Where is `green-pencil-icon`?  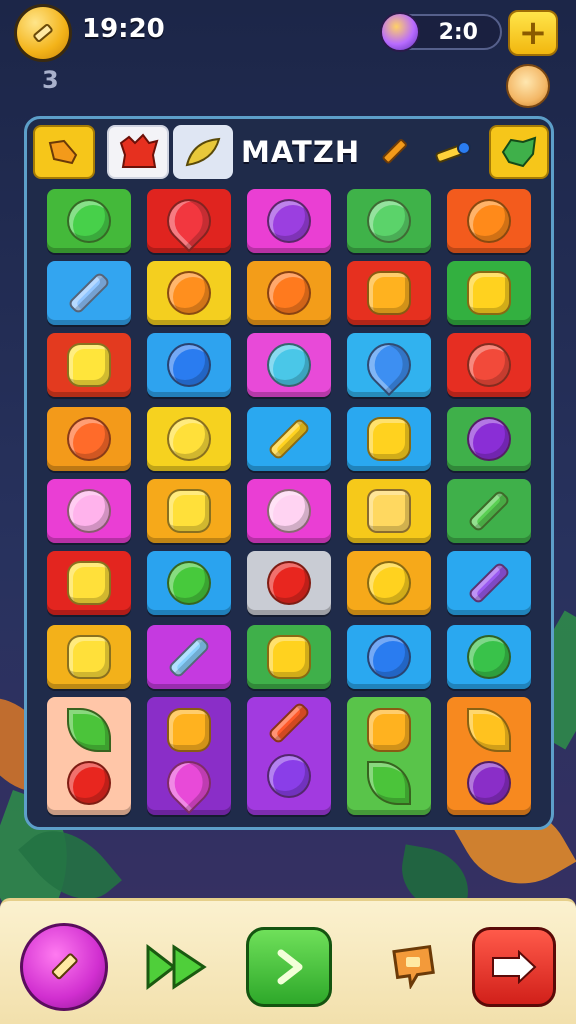
green-pencil-icon is located at coordinates (489, 511).